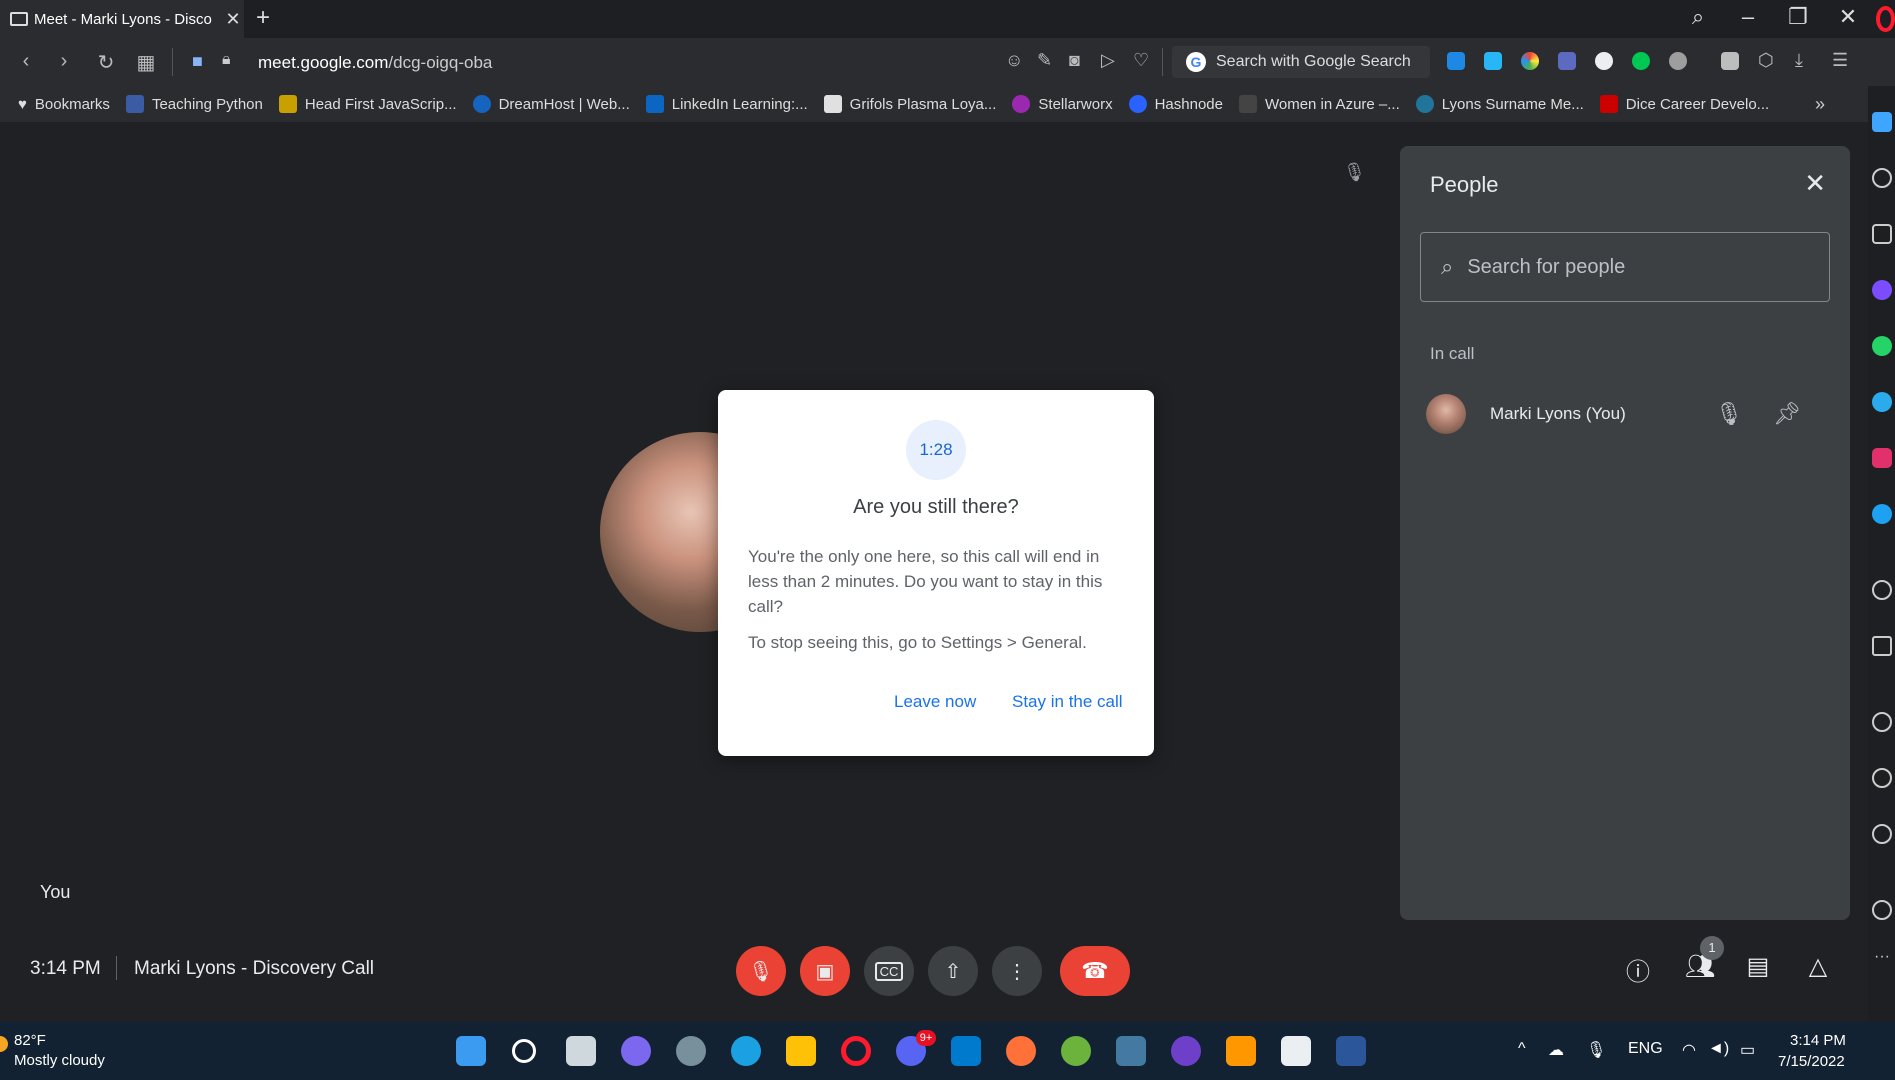  I want to click on sublime-text-icon, so click(1241, 1051).